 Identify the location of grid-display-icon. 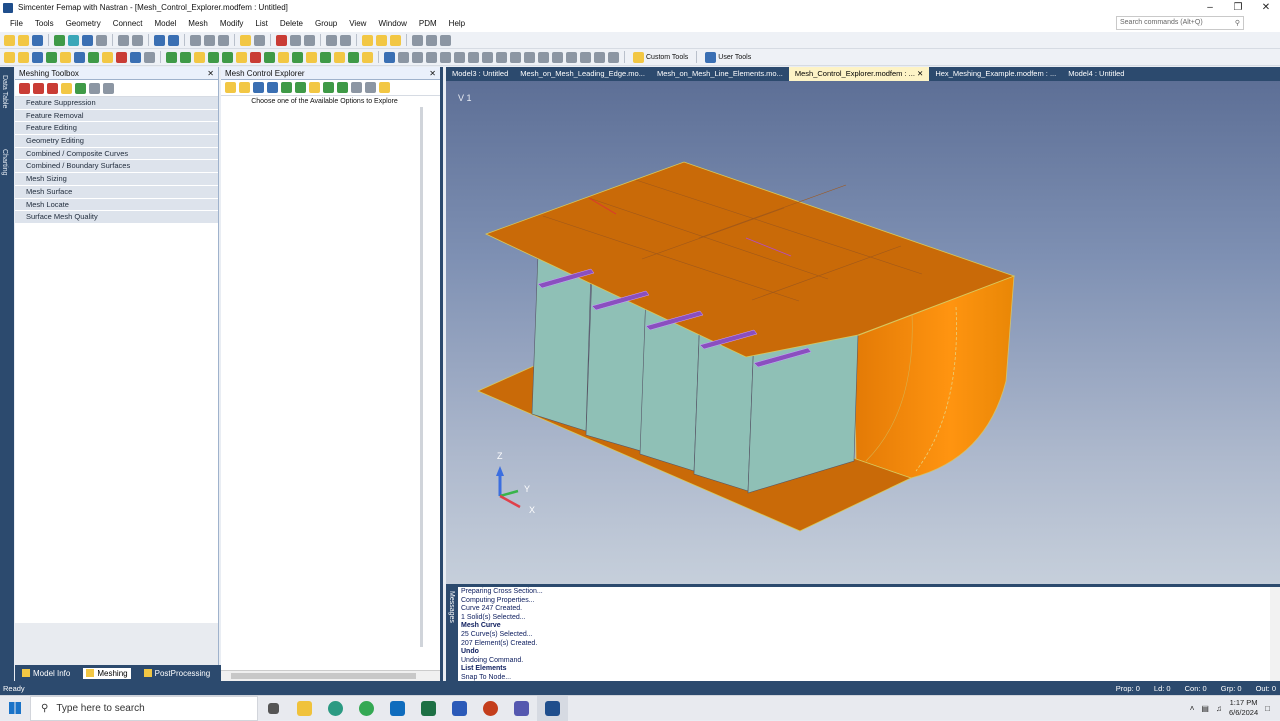
(431, 57).